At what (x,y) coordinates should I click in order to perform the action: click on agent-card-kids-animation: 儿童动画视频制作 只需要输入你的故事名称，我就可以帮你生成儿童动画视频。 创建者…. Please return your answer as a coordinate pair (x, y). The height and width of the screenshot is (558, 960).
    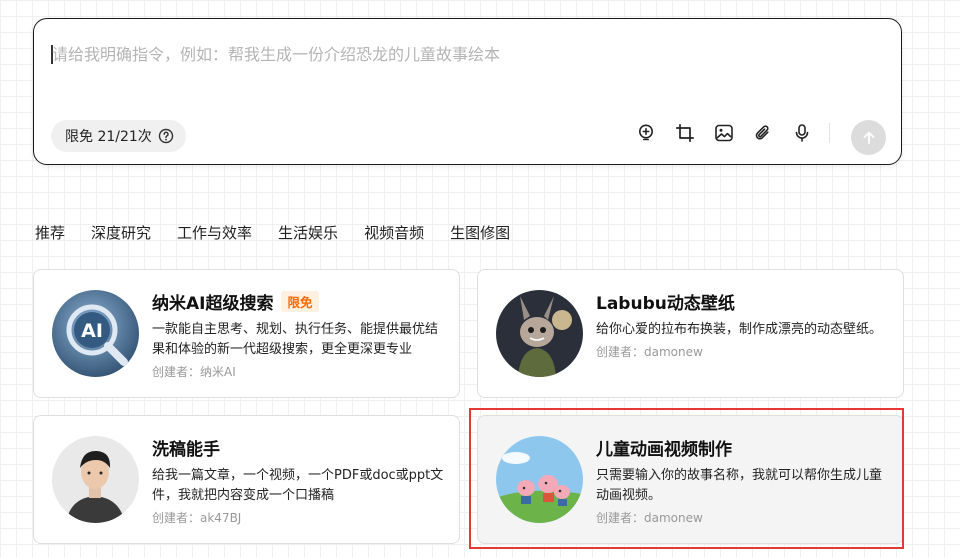
    Looking at the image, I should click on (690, 479).